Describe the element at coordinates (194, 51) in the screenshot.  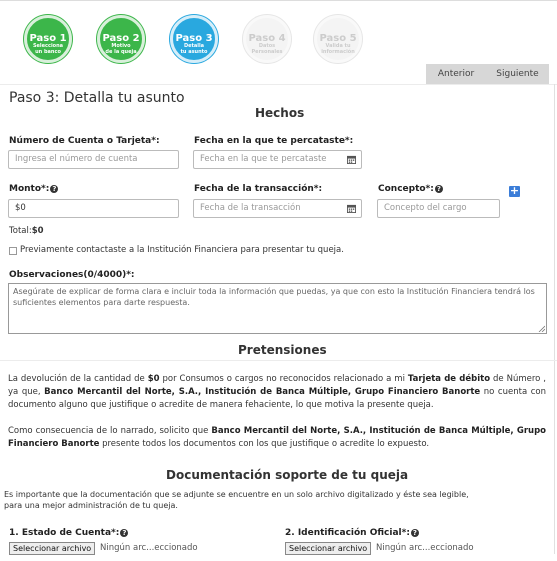
I see `step-subtitle: tu asunto` at that location.